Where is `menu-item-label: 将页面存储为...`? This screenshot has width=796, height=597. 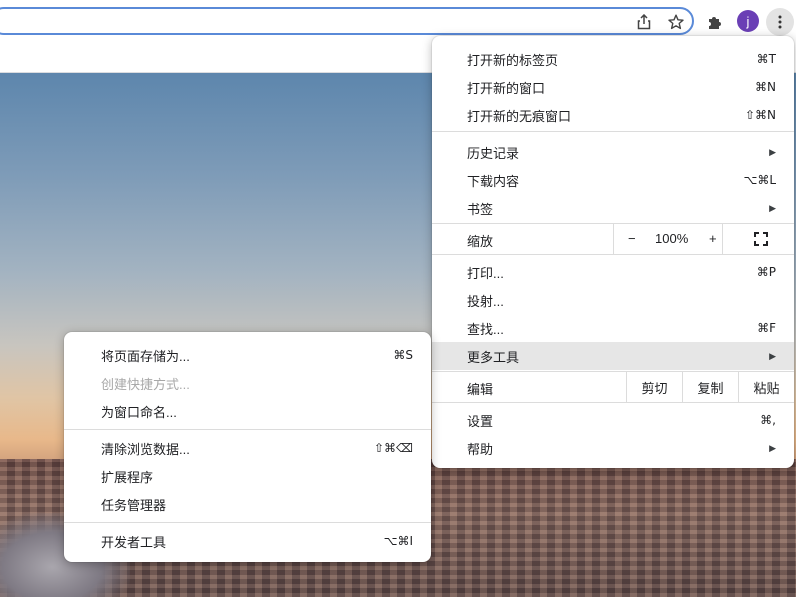 menu-item-label: 将页面存储为... is located at coordinates (145, 356).